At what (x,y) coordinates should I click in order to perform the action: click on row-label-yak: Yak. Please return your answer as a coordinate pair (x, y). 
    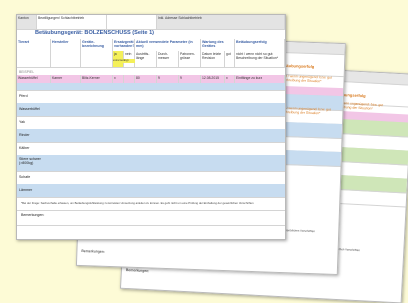
    Looking at the image, I should click on (22, 122).